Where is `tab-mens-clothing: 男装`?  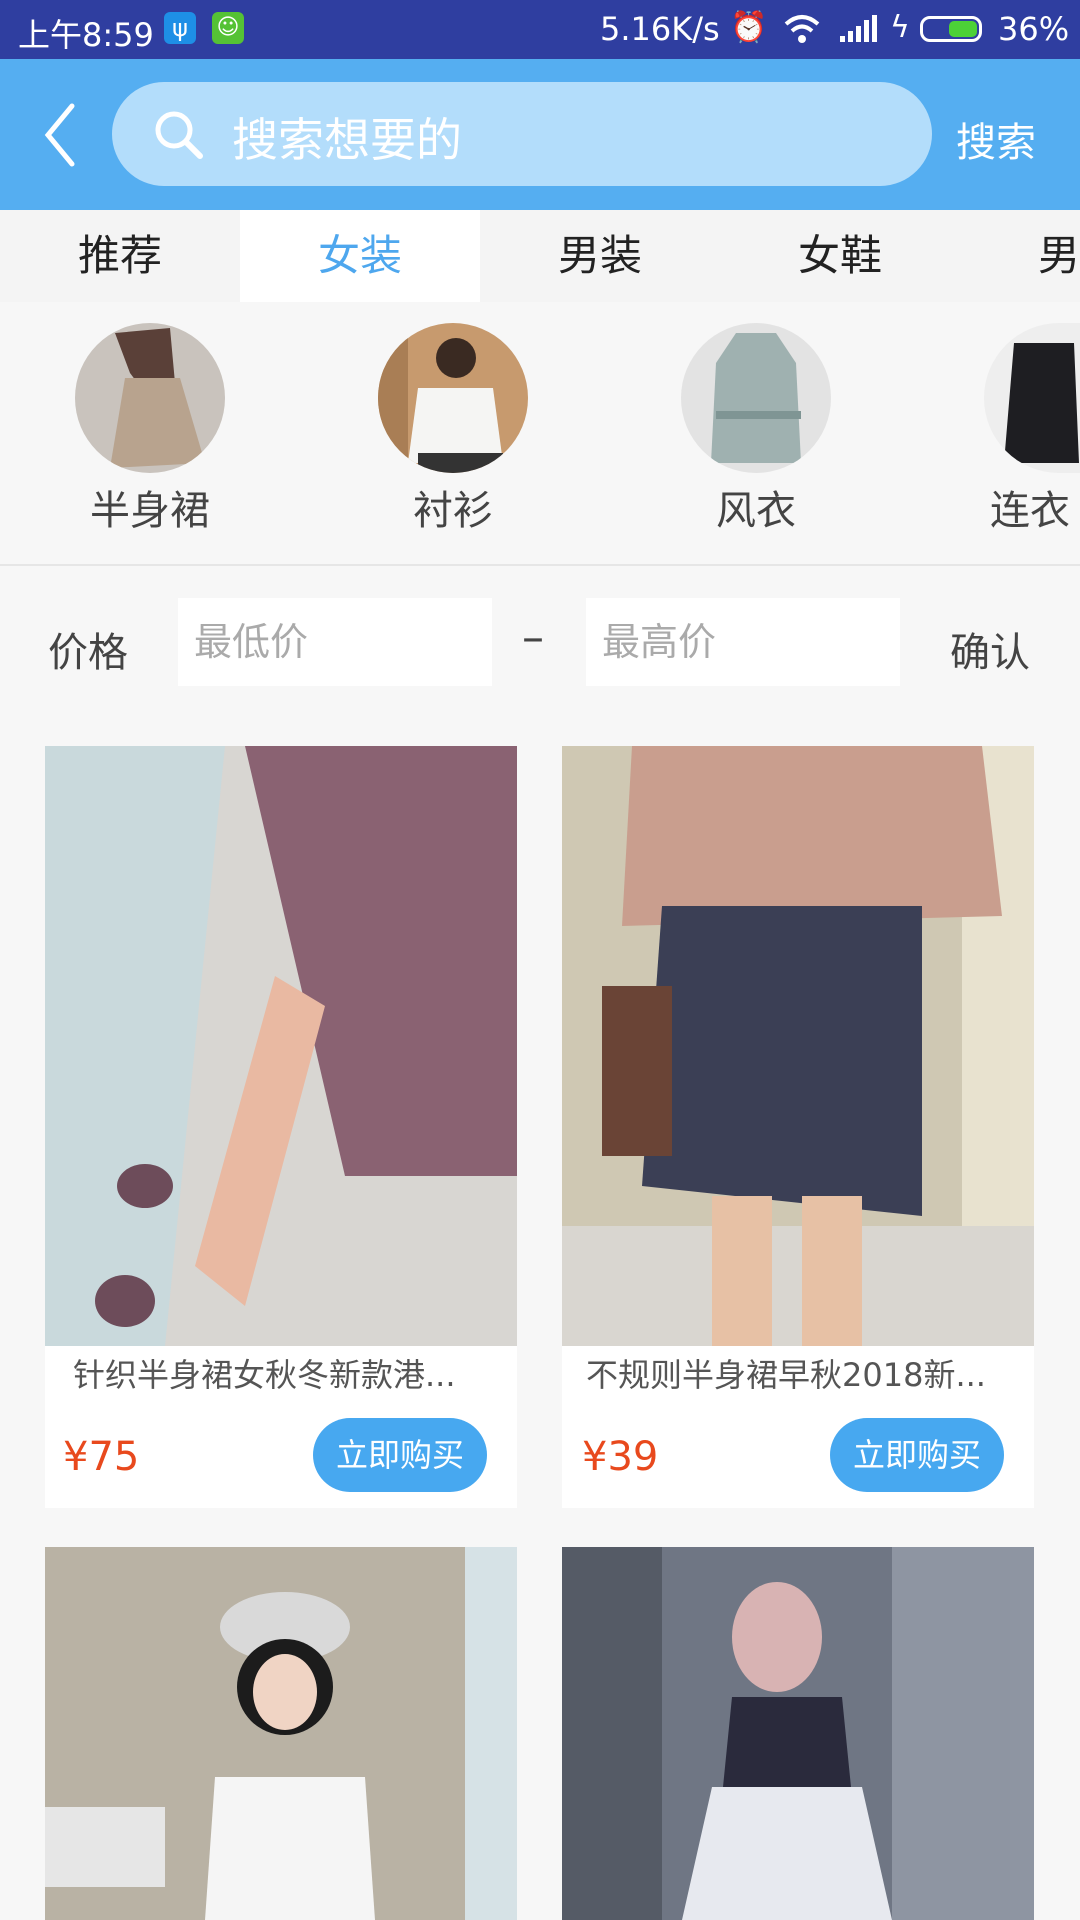 tab-mens-clothing: 男装 is located at coordinates (600, 256).